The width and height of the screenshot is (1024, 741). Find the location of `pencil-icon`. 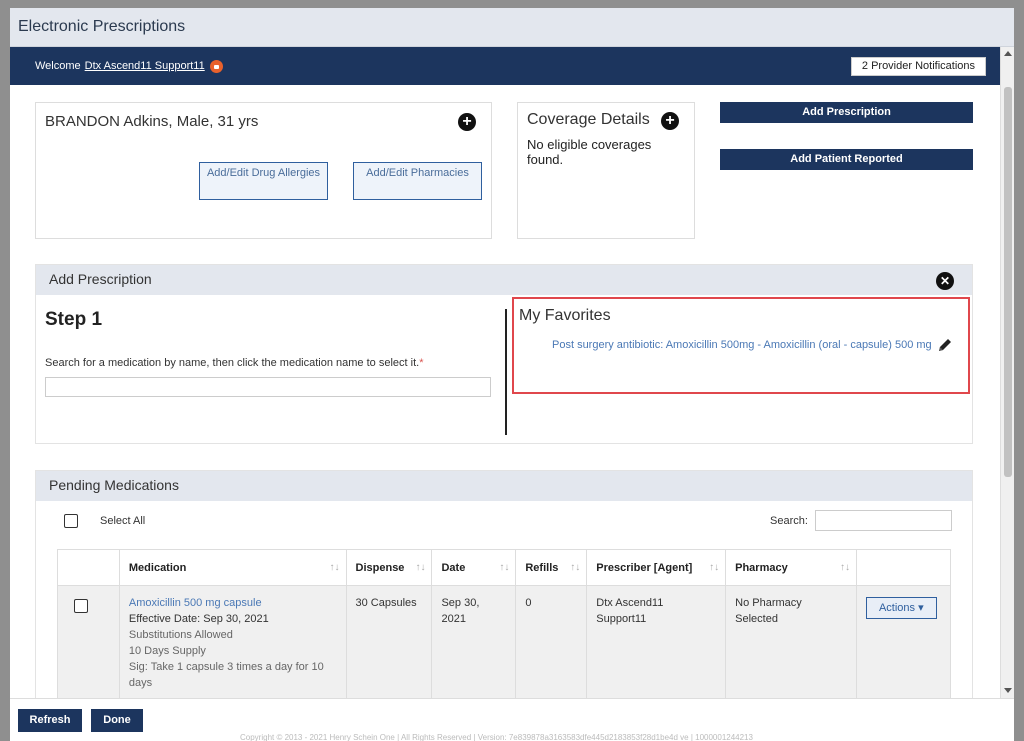

pencil-icon is located at coordinates (945, 345).